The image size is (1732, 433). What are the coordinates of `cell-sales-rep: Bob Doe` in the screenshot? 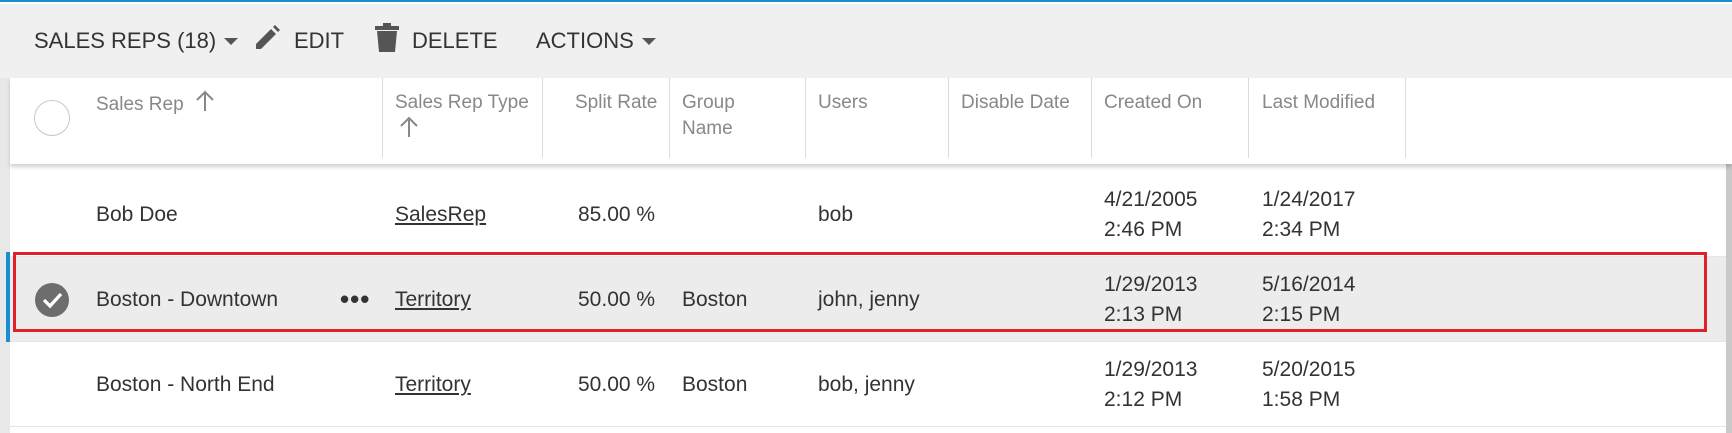 It's located at (137, 214).